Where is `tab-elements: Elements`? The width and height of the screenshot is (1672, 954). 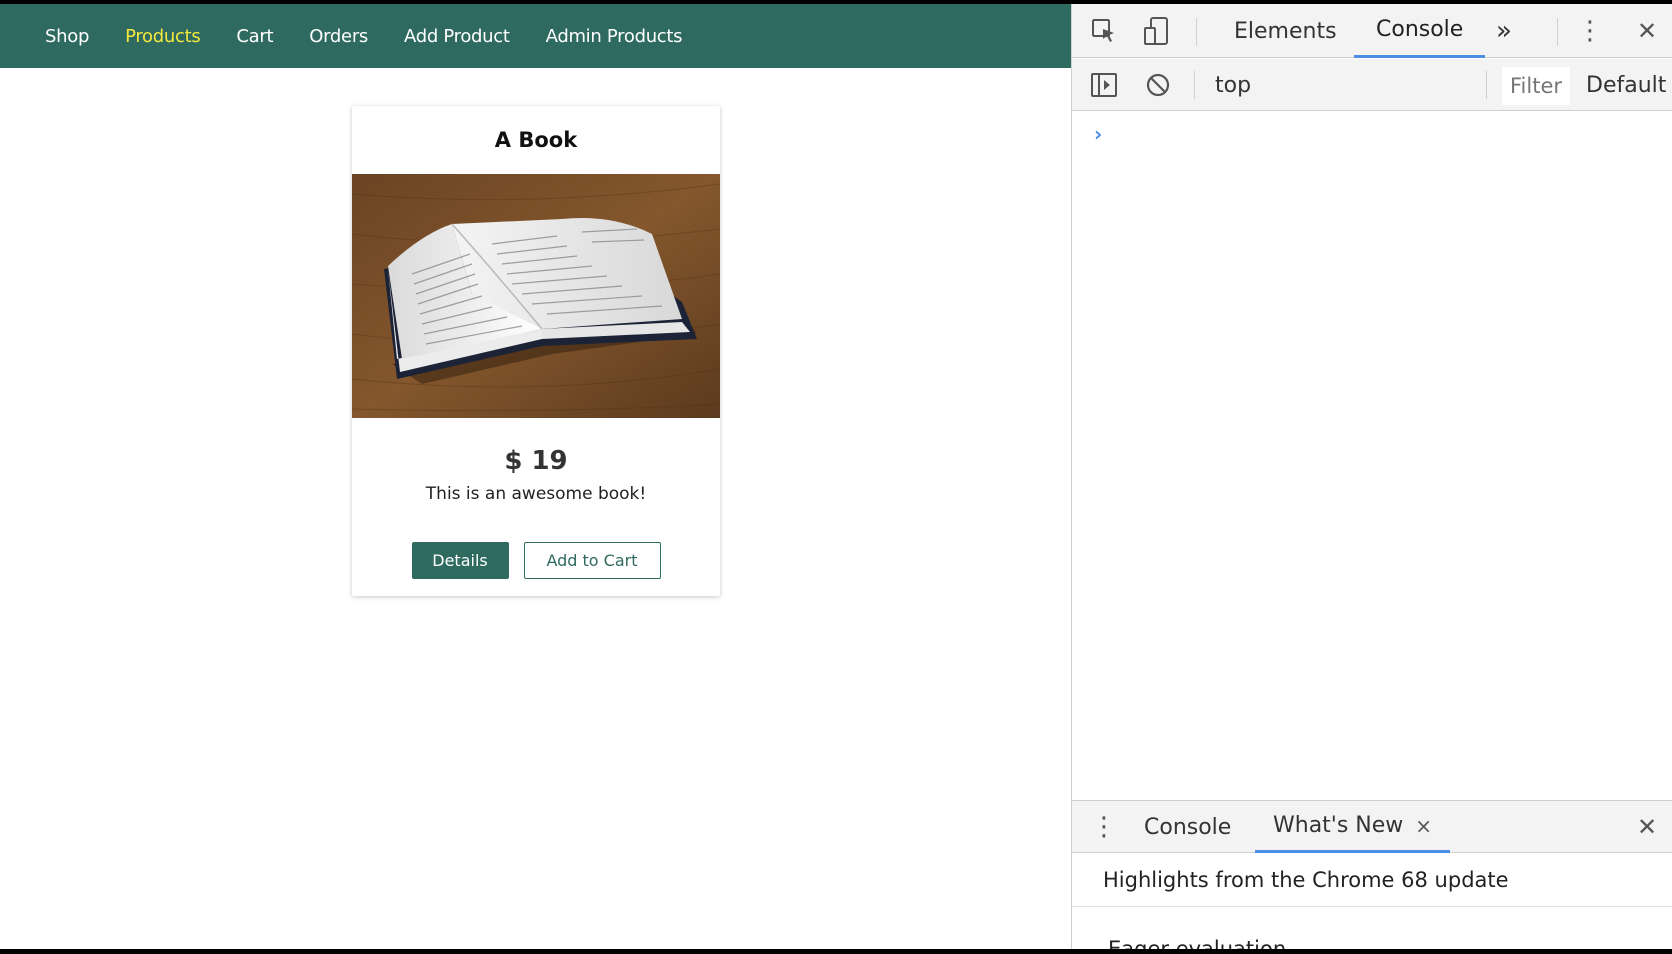
tab-elements: Elements is located at coordinates (1285, 31).